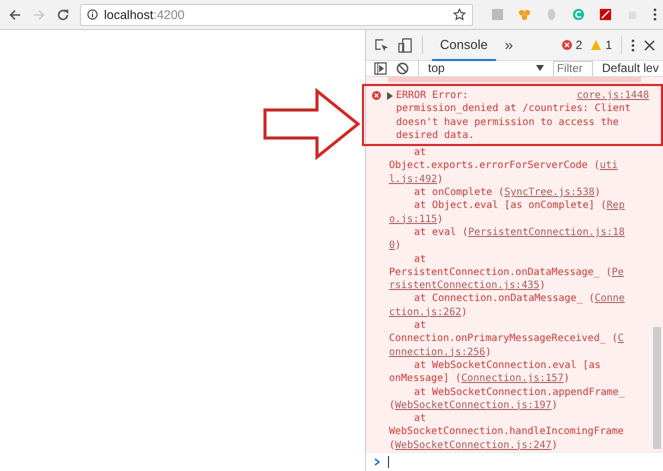 Image resolution: width=663 pixels, height=471 pixels. Describe the element at coordinates (618, 272) in the screenshot. I see `source-link: Pe` at that location.